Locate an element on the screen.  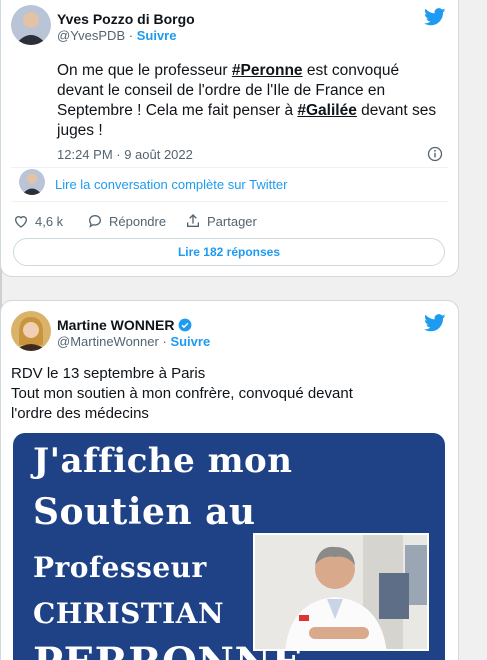
poster-line-3: Professeur is located at coordinates (120, 567).